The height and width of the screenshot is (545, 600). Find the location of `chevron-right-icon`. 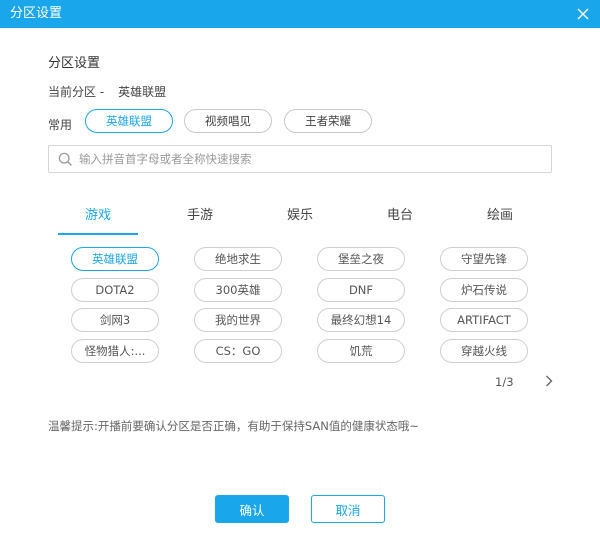

chevron-right-icon is located at coordinates (549, 381).